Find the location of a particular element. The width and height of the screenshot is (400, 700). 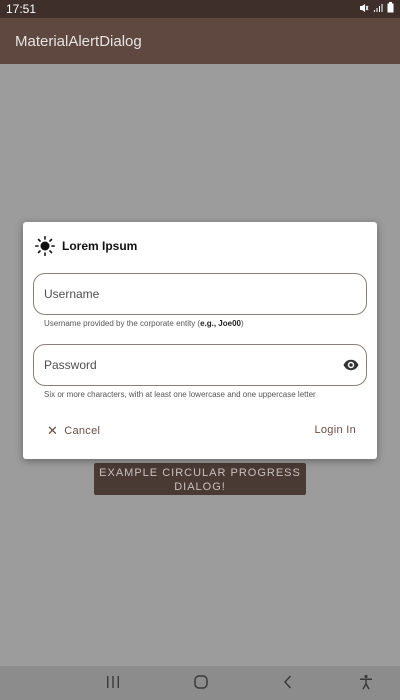

recents-icon is located at coordinates (113, 684).